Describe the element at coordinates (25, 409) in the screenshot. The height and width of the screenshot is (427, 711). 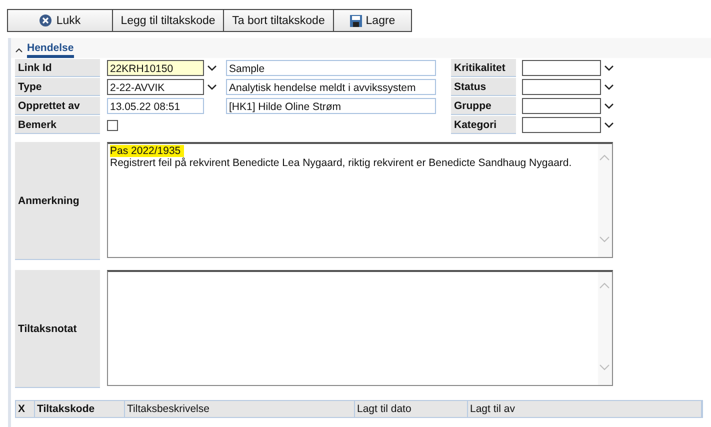
I see `column-header: X` at that location.